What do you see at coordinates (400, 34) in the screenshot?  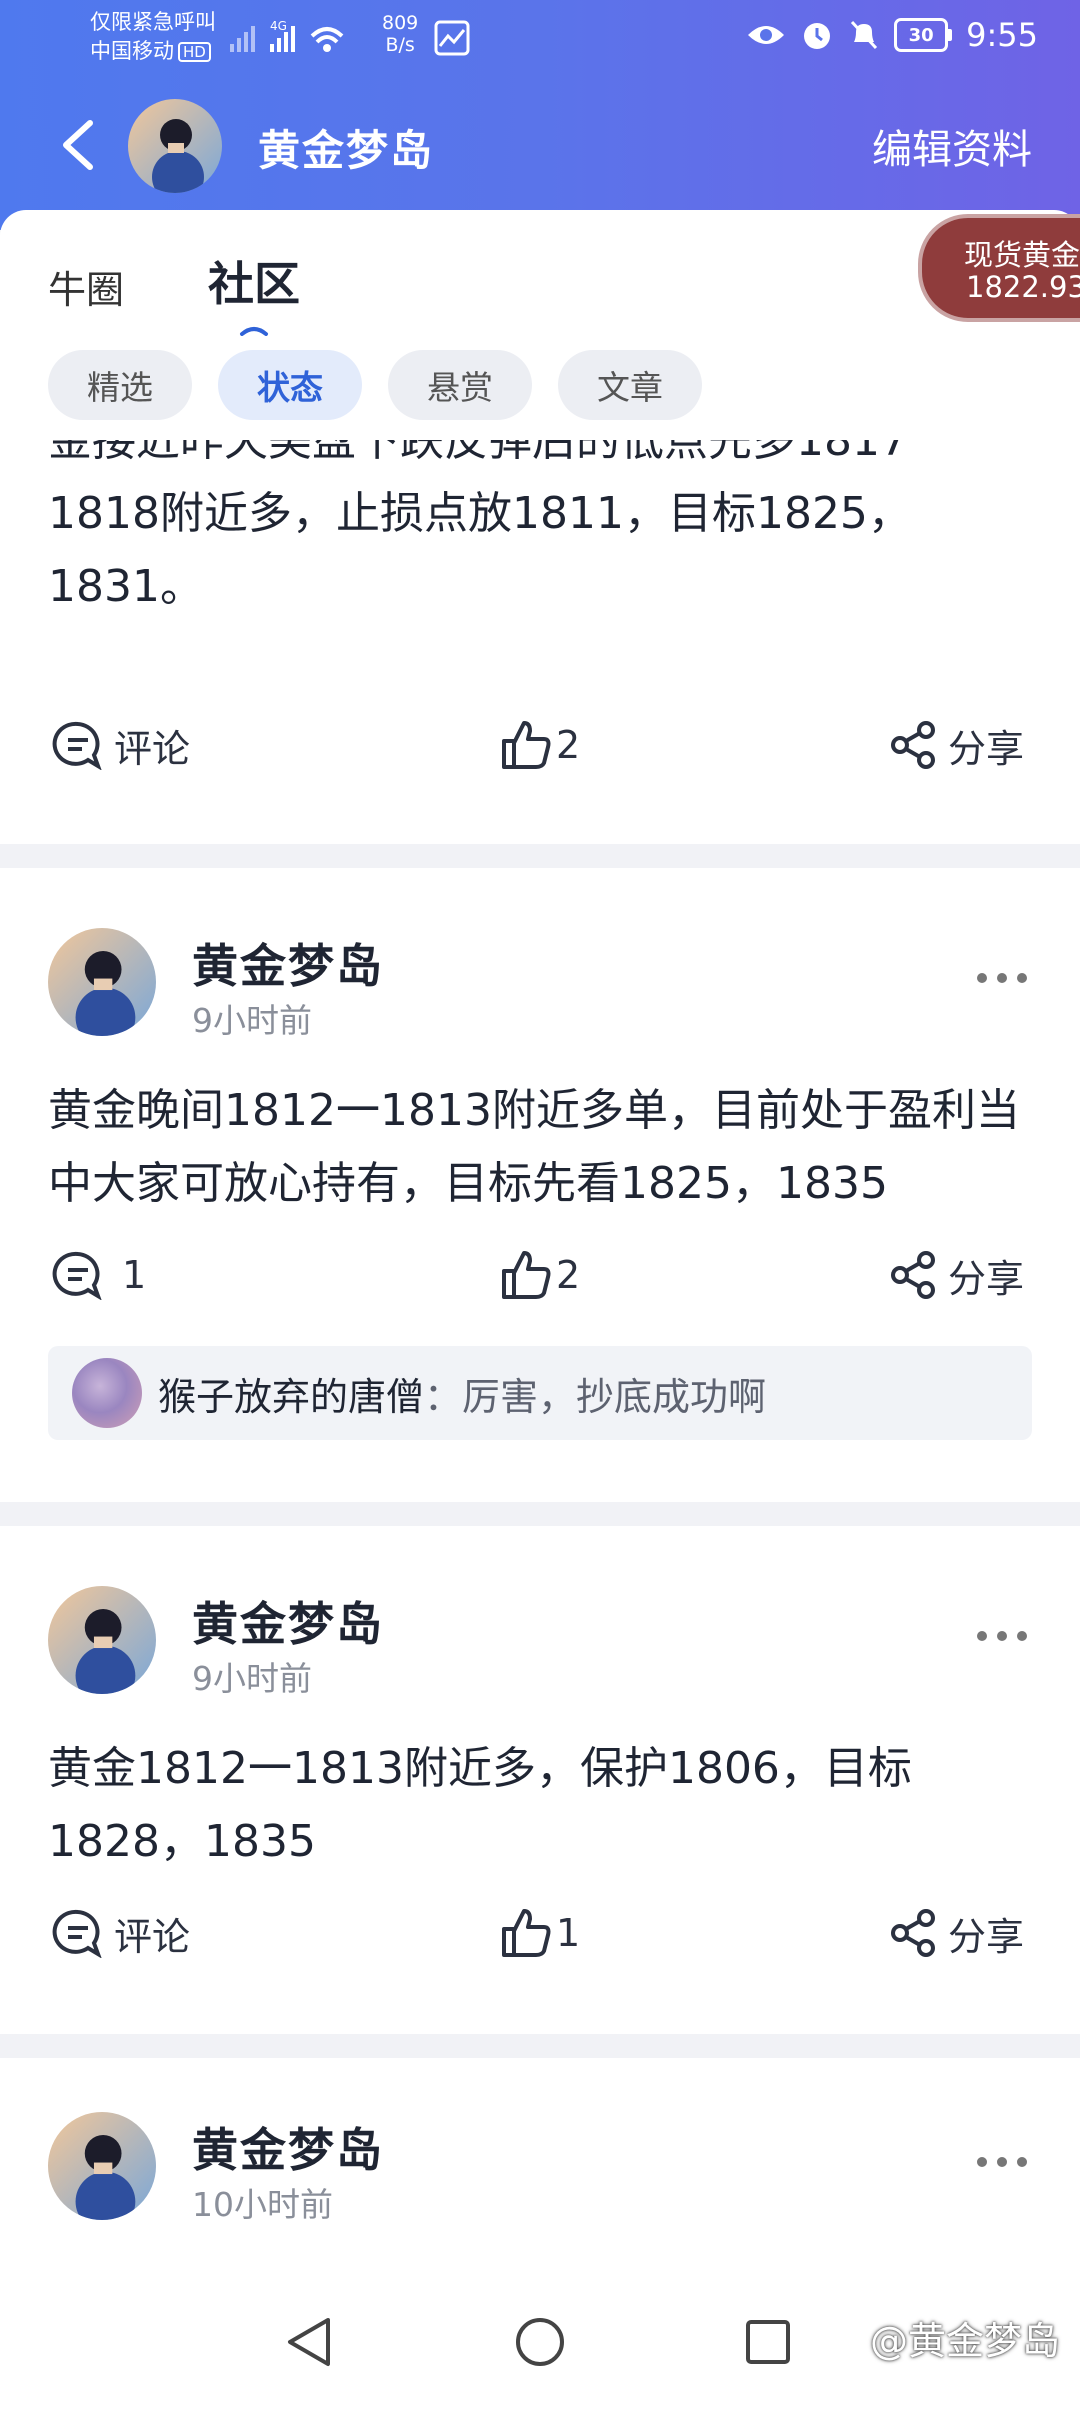 I see `net-speed: 809 B/s` at bounding box center [400, 34].